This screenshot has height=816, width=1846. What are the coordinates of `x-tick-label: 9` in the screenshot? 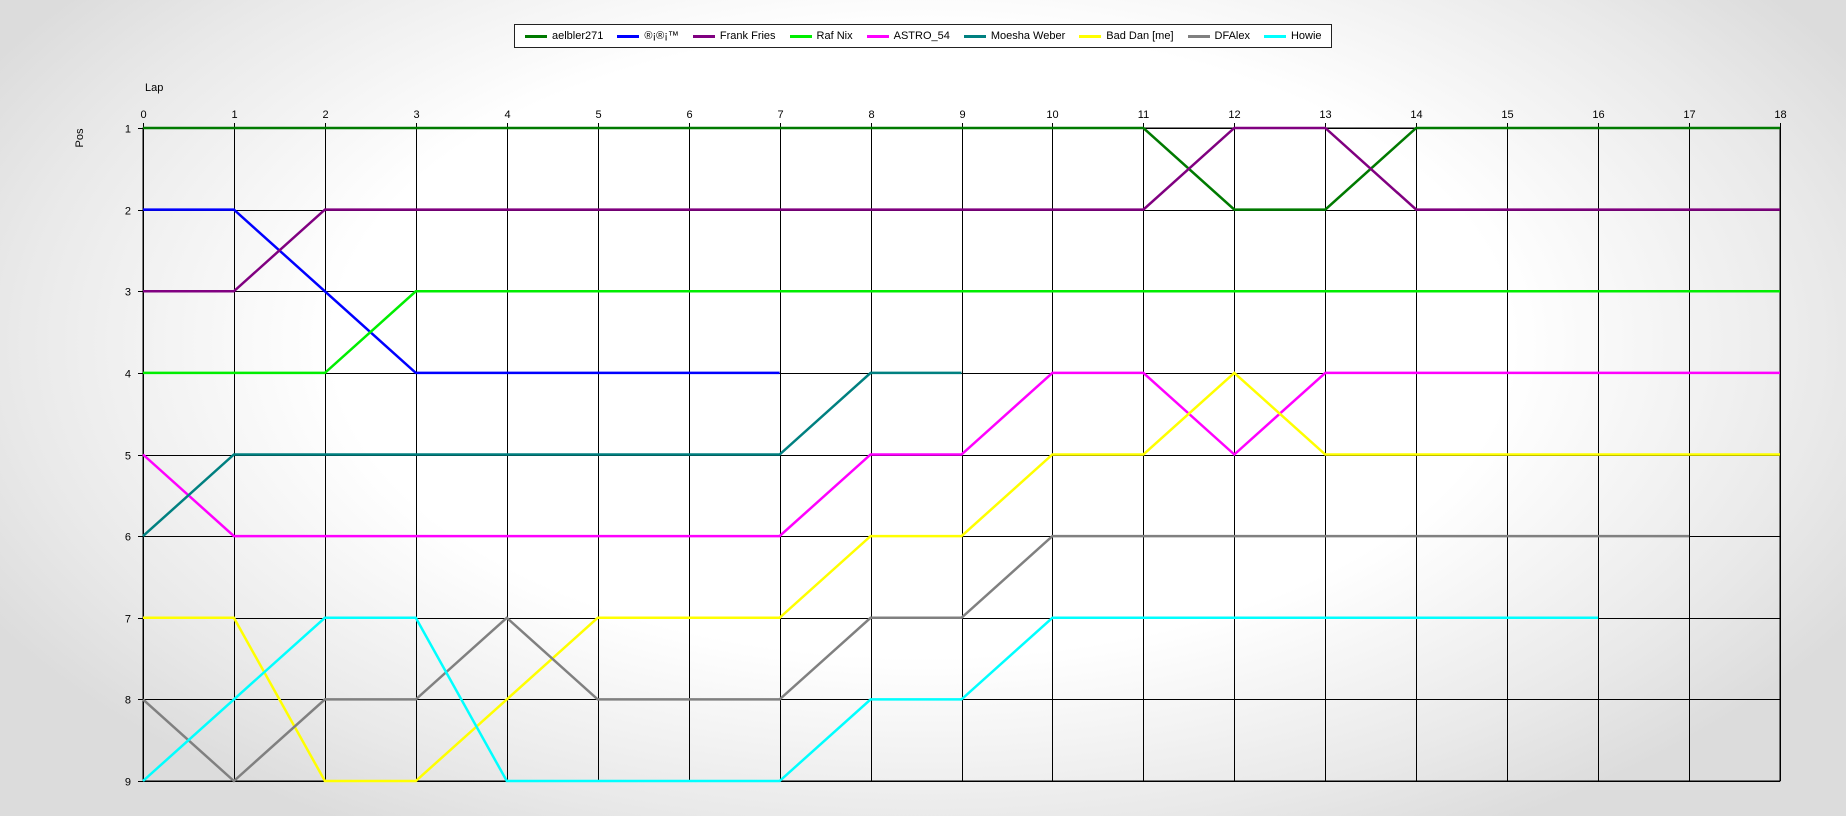 It's located at (962, 115).